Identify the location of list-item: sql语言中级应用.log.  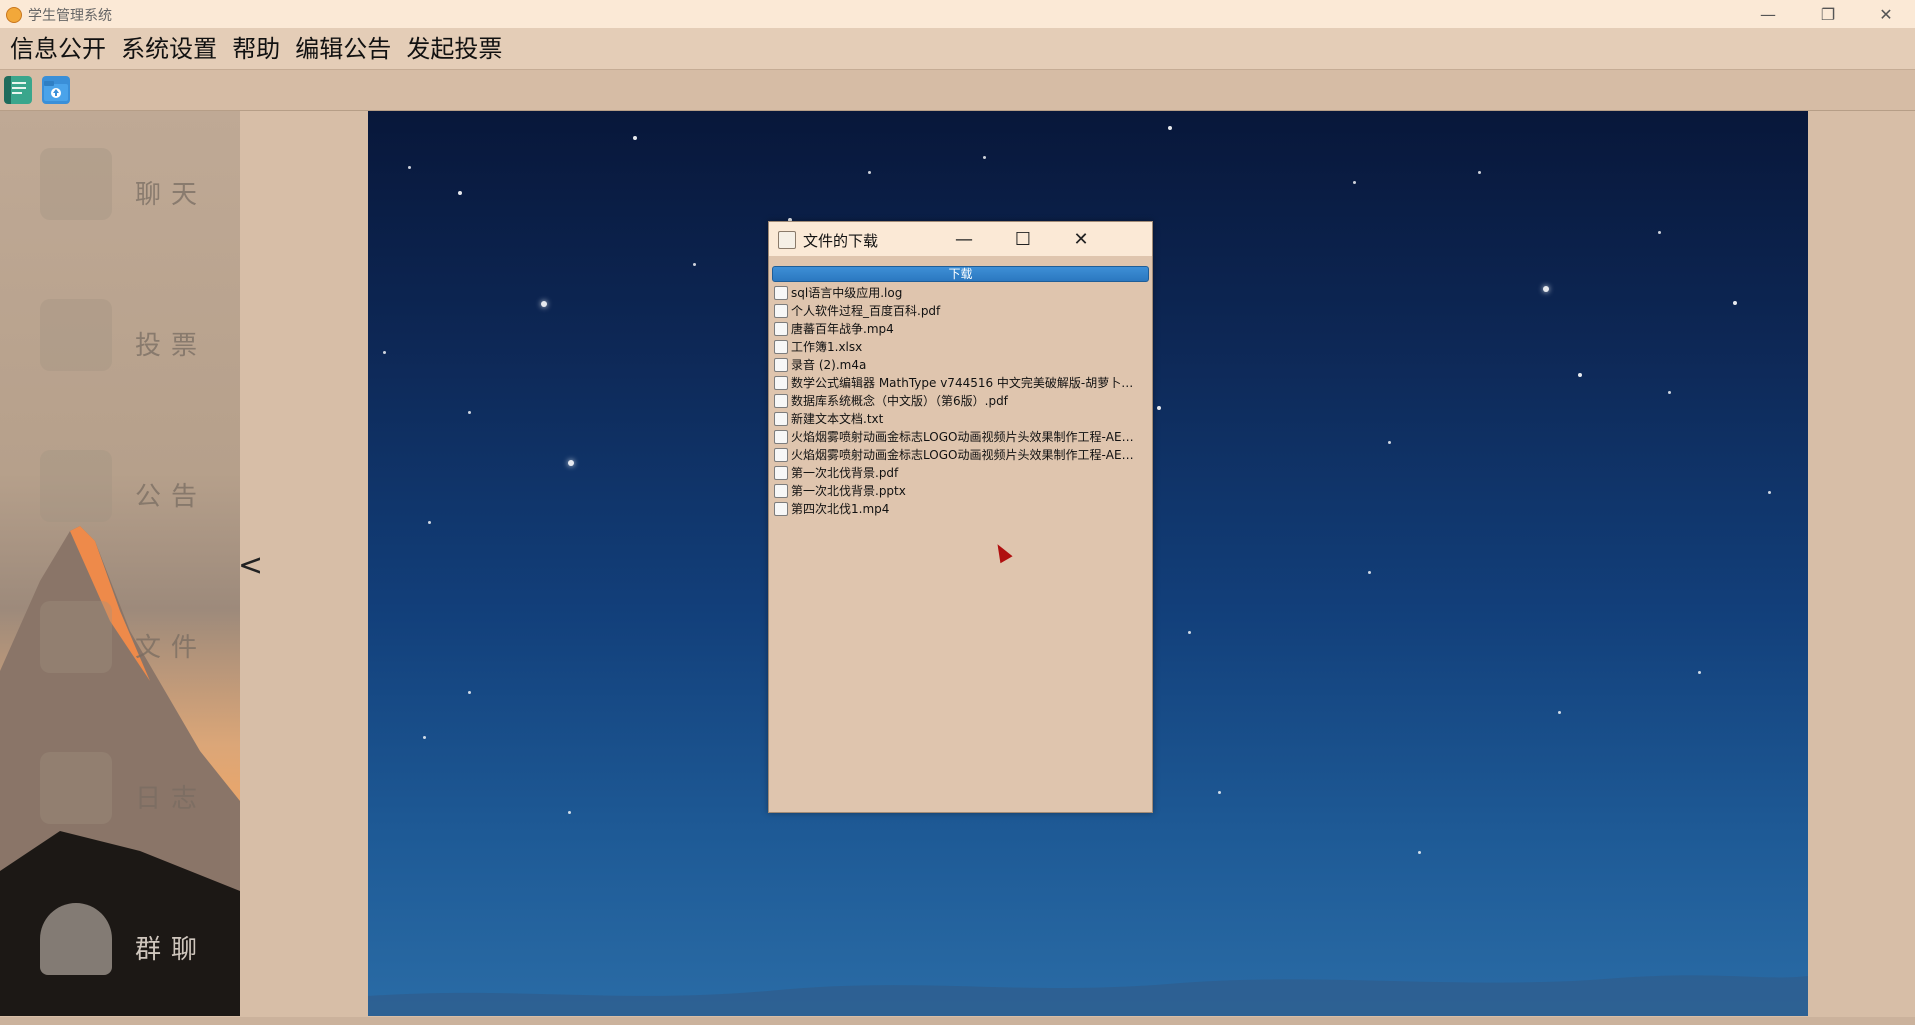
(960, 293).